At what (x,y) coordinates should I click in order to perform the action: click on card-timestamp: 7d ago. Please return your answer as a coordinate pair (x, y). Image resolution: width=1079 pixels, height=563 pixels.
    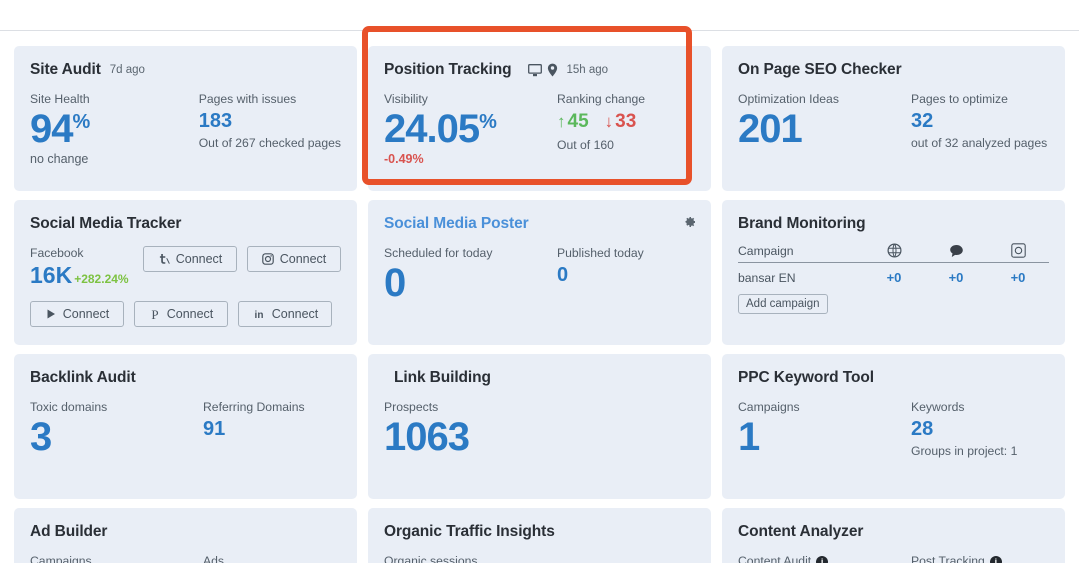
    Looking at the image, I should click on (127, 70).